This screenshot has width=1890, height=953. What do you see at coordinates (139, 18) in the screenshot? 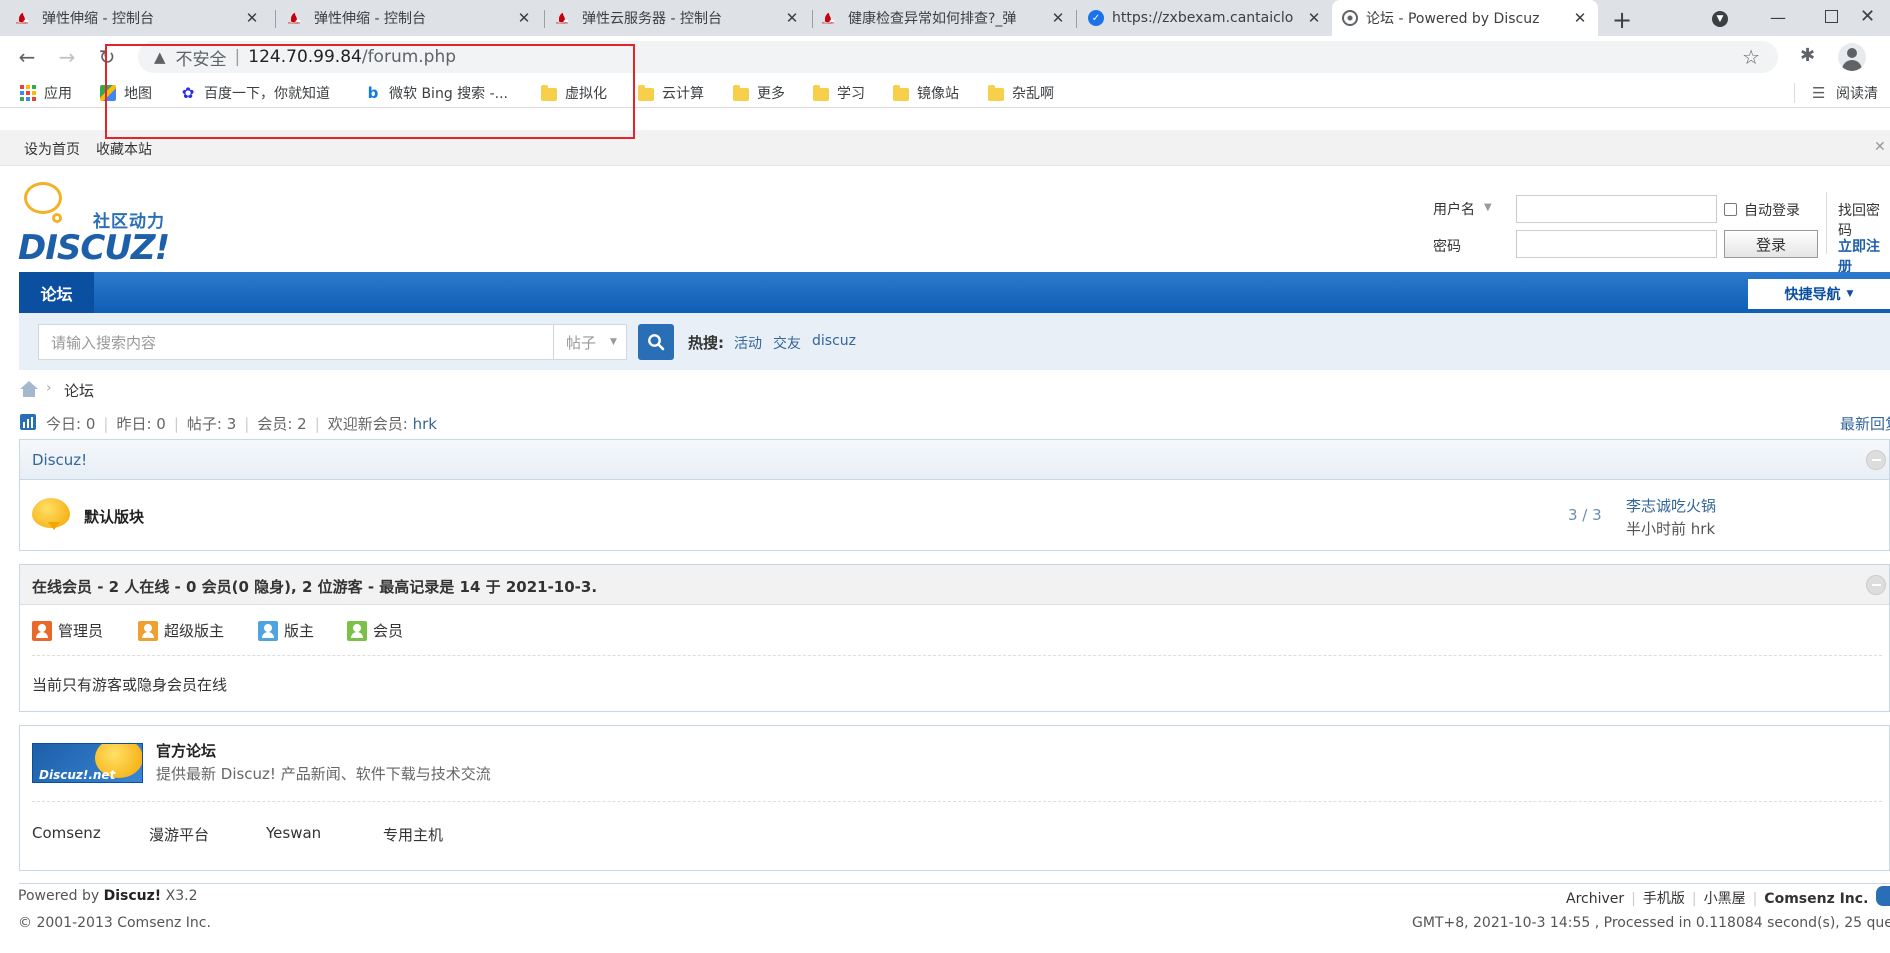
I see `tab-1: 弹性伸缩 - 控制台 ✕` at bounding box center [139, 18].